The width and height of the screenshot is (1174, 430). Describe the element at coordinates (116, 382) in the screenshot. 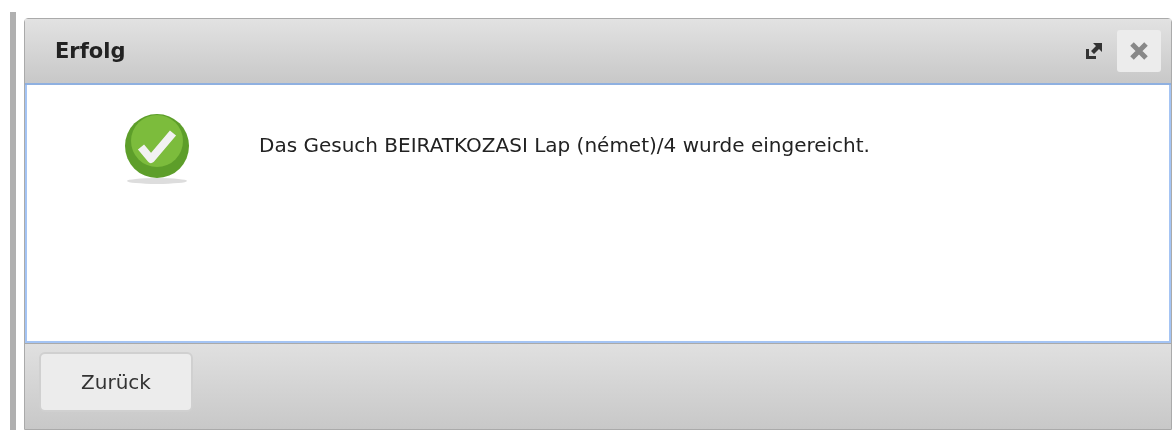

I see `back-button: Zurück` at that location.